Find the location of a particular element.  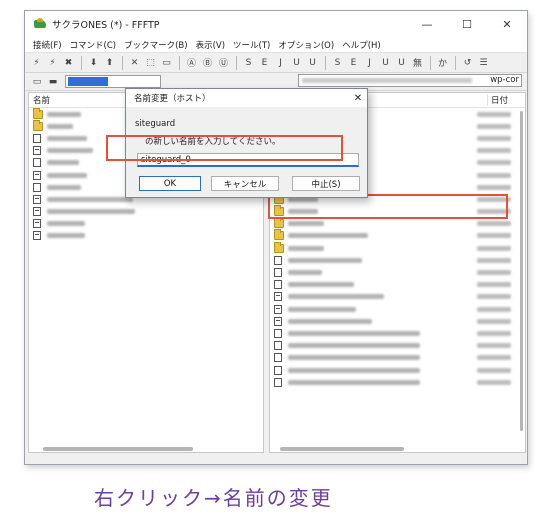

host-jis-icon: J is located at coordinates (280, 62).